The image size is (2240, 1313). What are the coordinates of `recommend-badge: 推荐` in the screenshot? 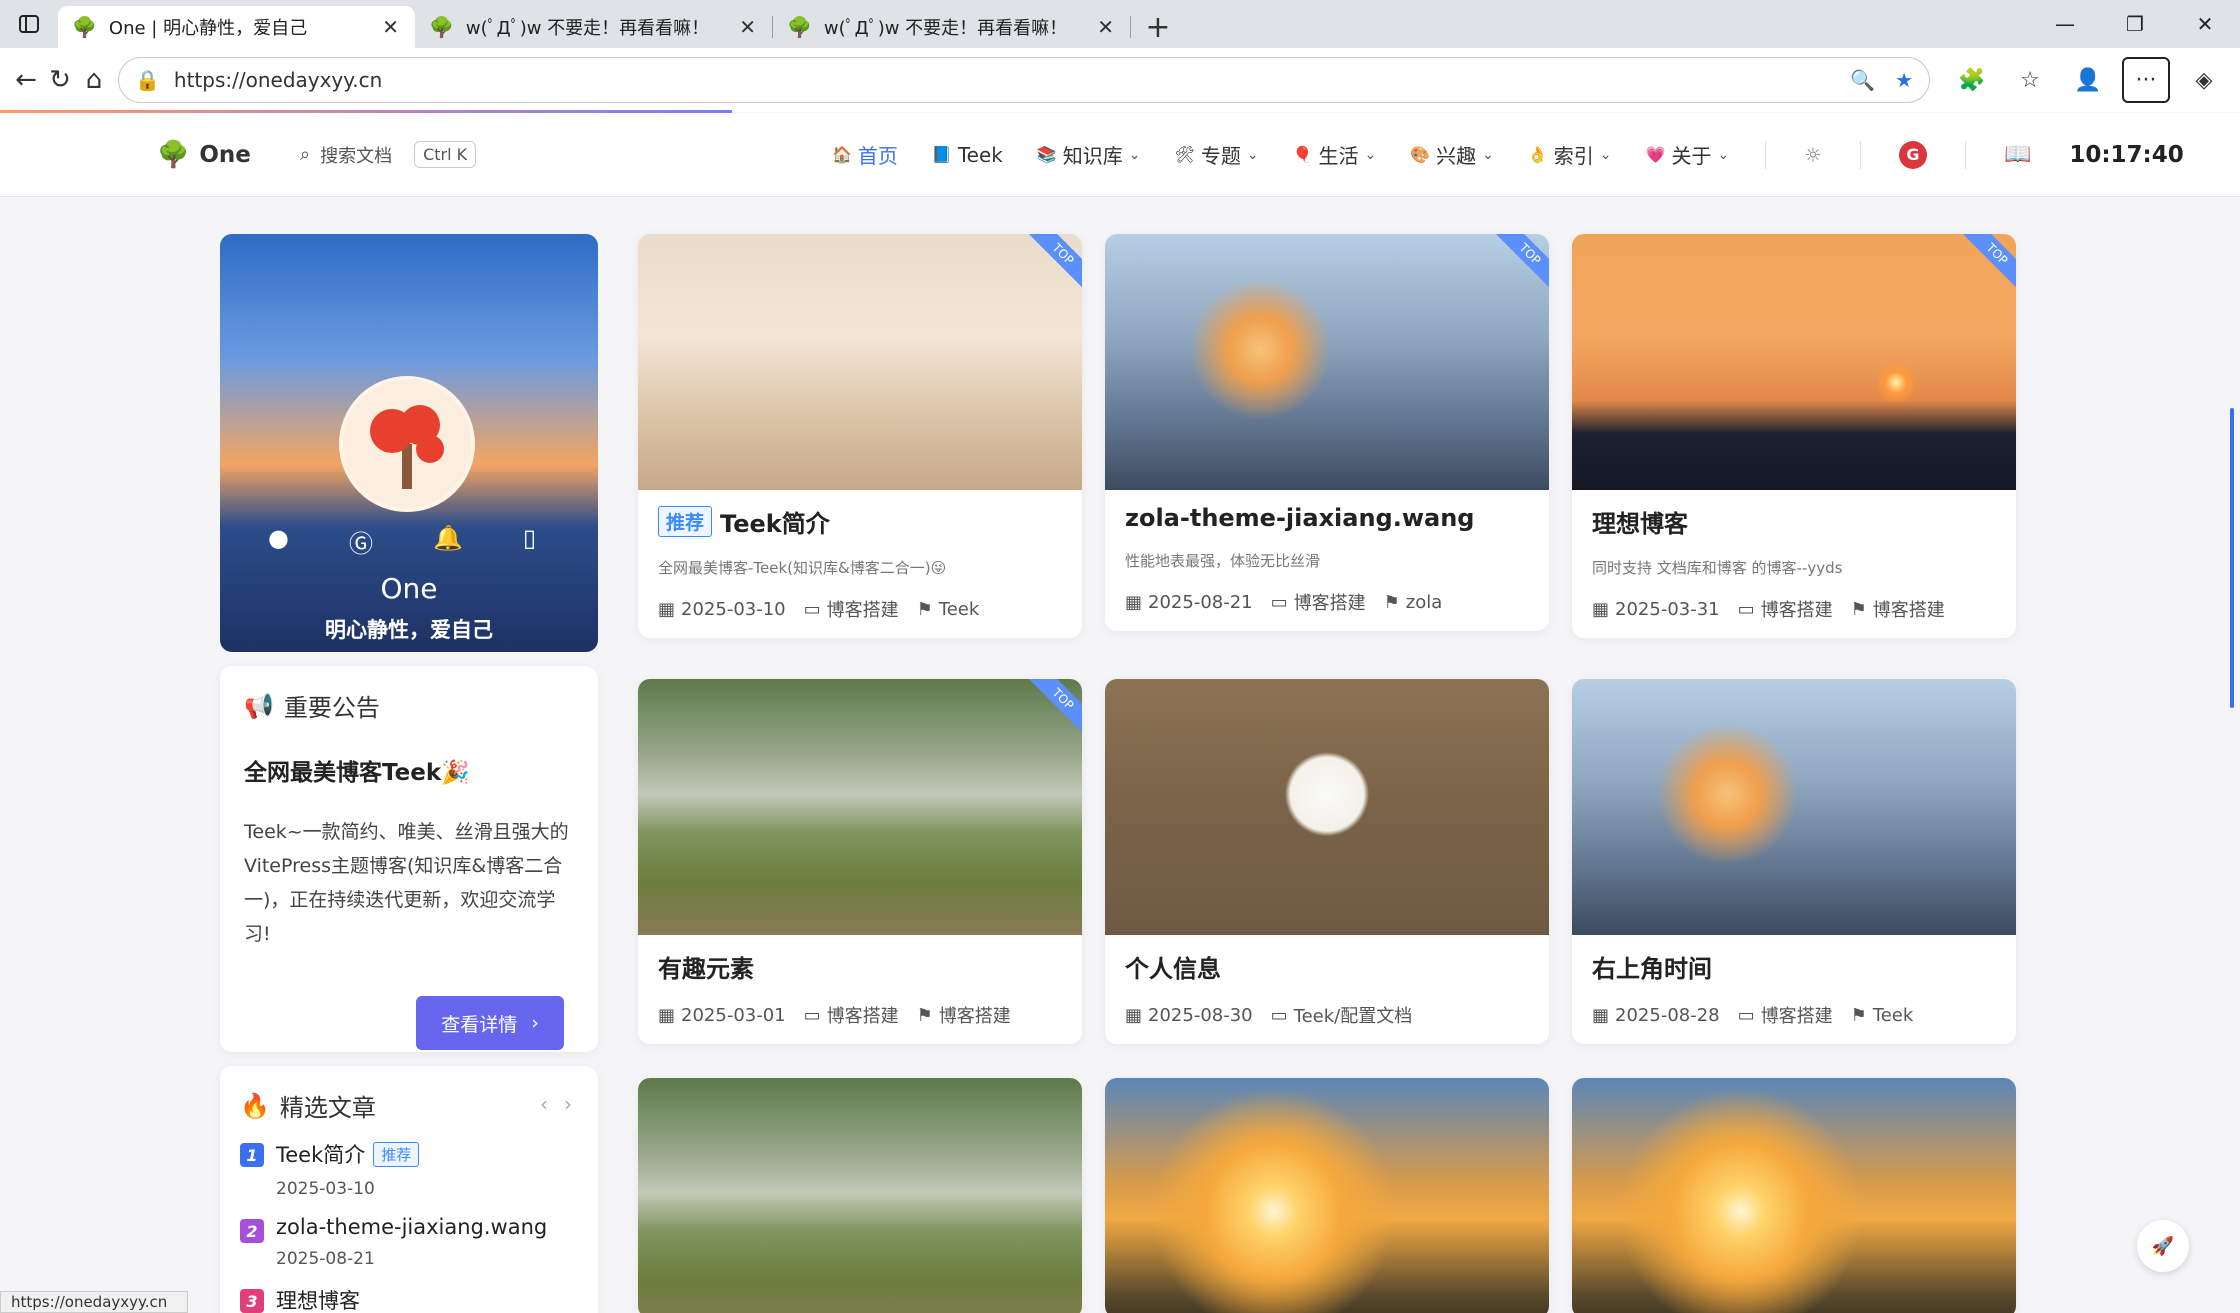 It's located at (685, 521).